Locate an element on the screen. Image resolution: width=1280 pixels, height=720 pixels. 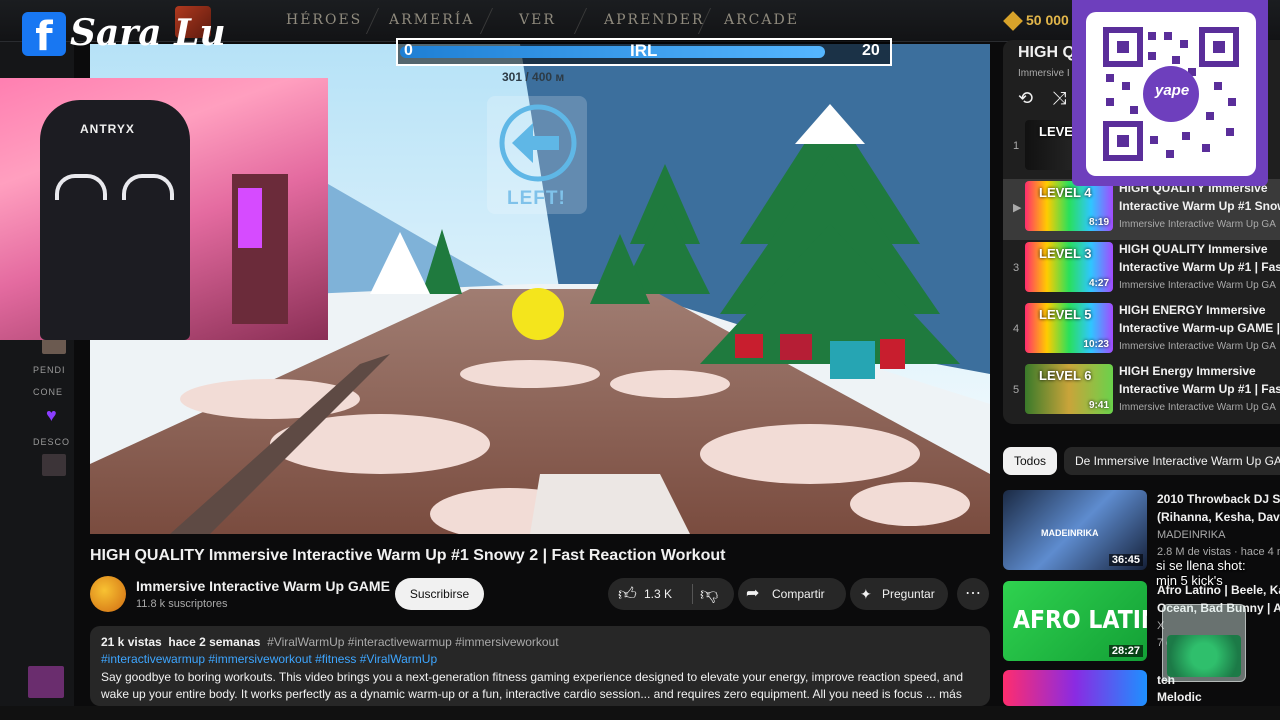
tray-section-pending: PENDI is located at coordinates (49, 370).